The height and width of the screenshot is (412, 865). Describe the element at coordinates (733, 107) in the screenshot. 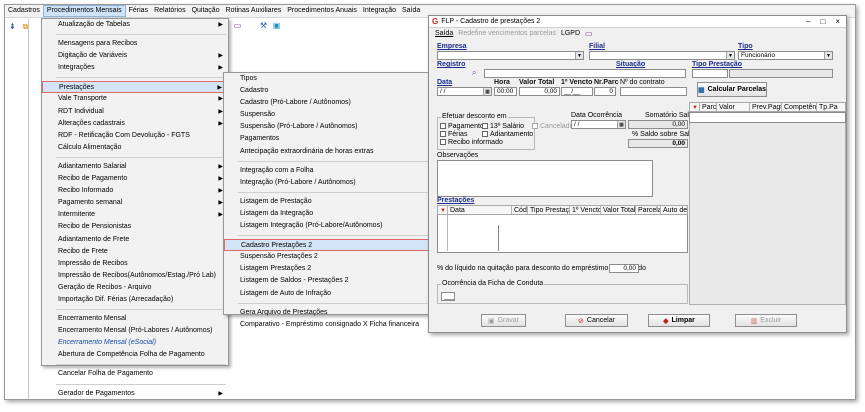

I see `parcelas-col-valor: Valor` at that location.